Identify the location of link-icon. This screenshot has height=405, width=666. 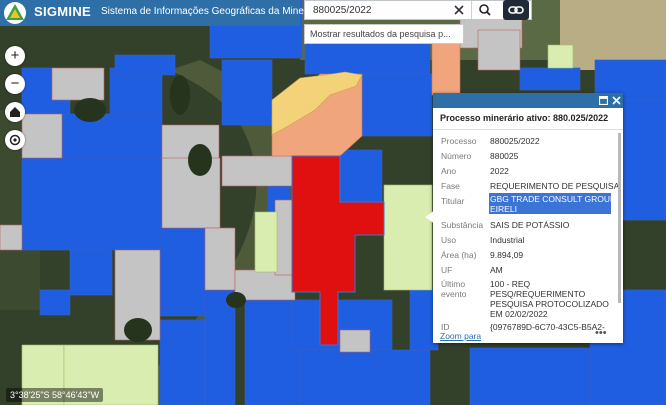
(516, 10).